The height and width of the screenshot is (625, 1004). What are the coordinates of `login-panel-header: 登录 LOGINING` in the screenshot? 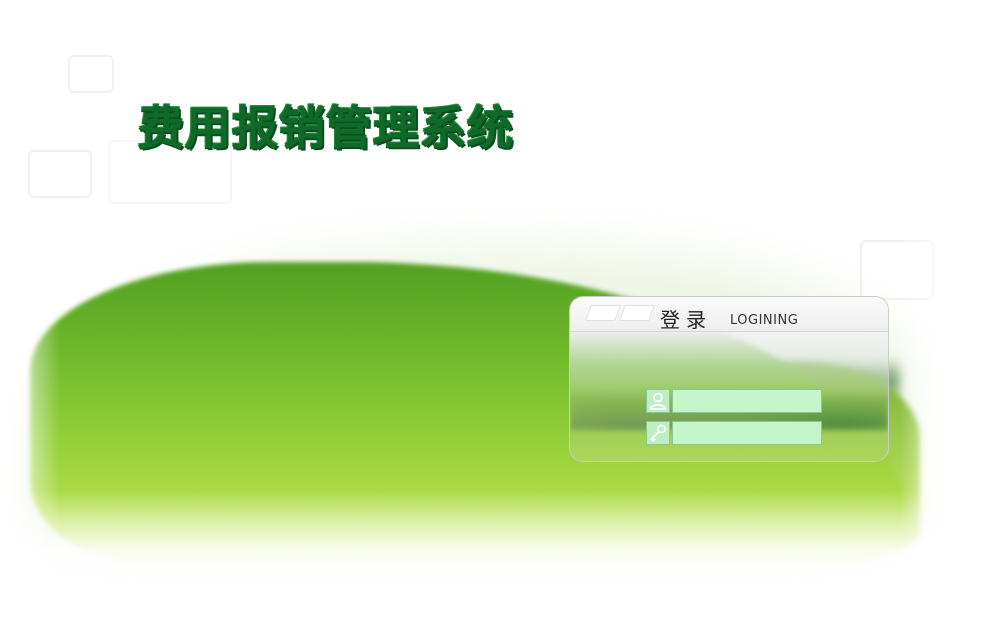 It's located at (729, 314).